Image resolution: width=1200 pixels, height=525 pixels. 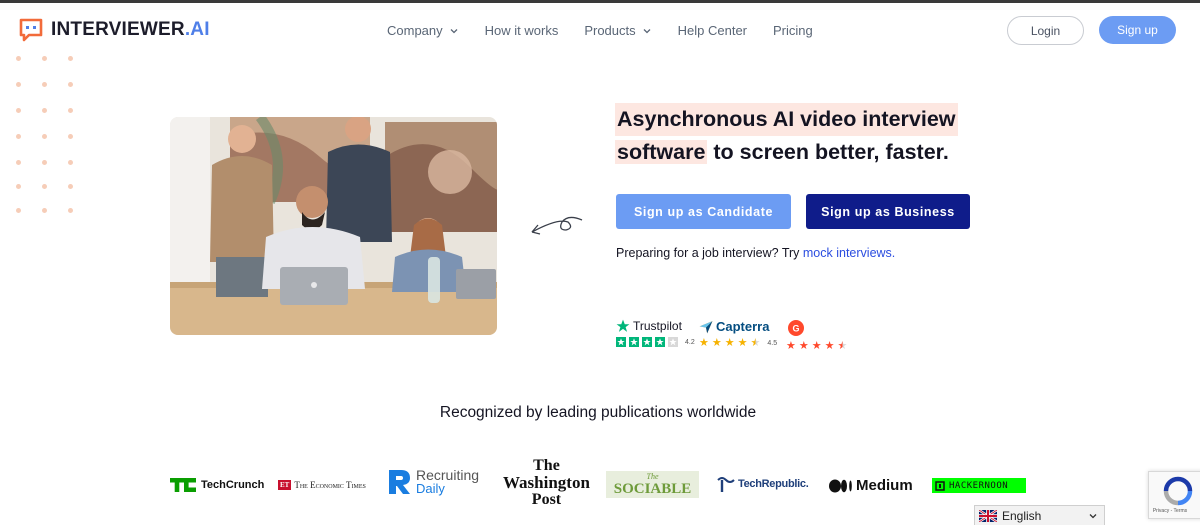 I want to click on pub-wapo-the: The, so click(x=546, y=465).